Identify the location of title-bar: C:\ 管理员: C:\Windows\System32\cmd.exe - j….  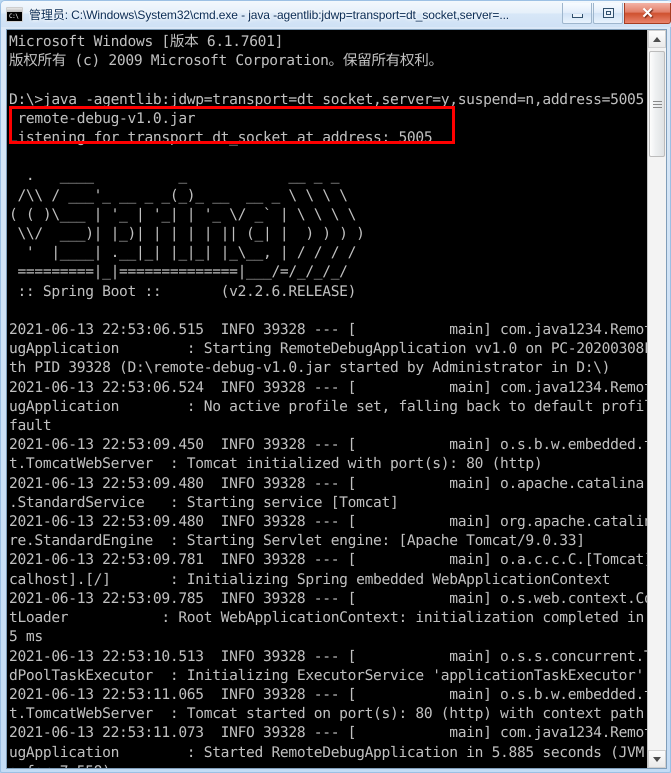
(336, 14).